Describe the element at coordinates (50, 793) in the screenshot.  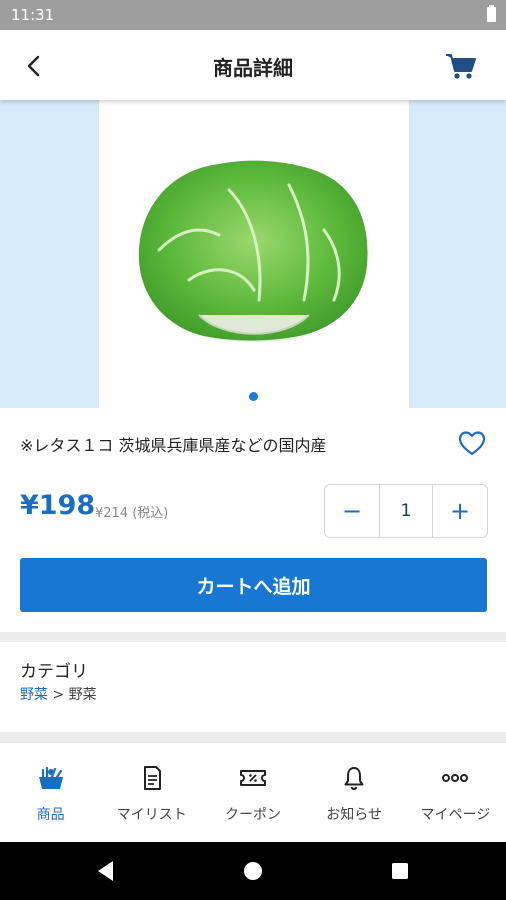
I see `tab-products: 商品` at that location.